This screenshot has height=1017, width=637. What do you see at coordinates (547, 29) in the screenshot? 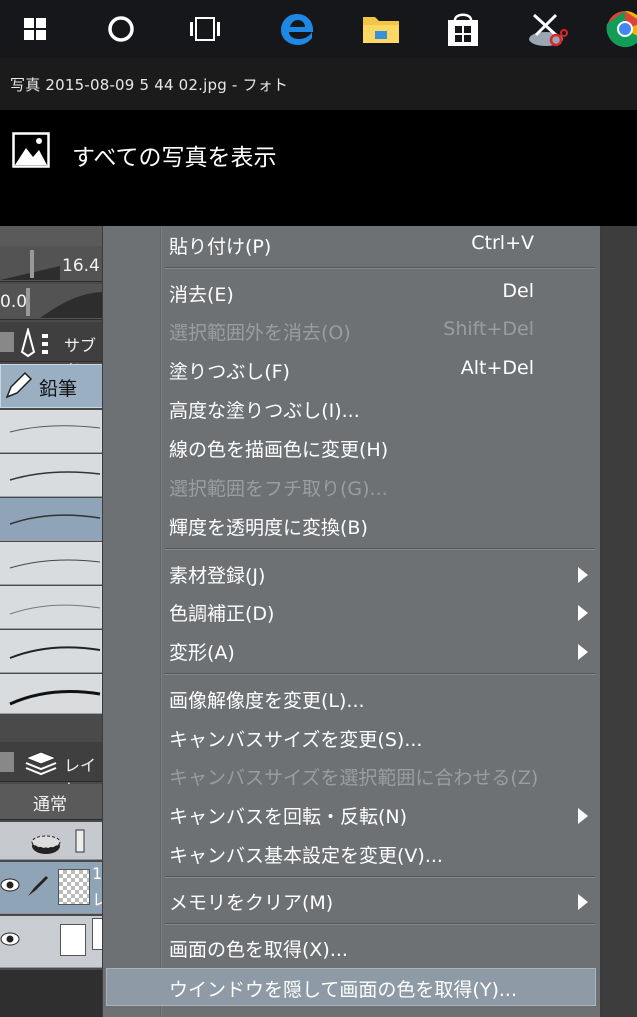
I see `snipping-tool-icon` at bounding box center [547, 29].